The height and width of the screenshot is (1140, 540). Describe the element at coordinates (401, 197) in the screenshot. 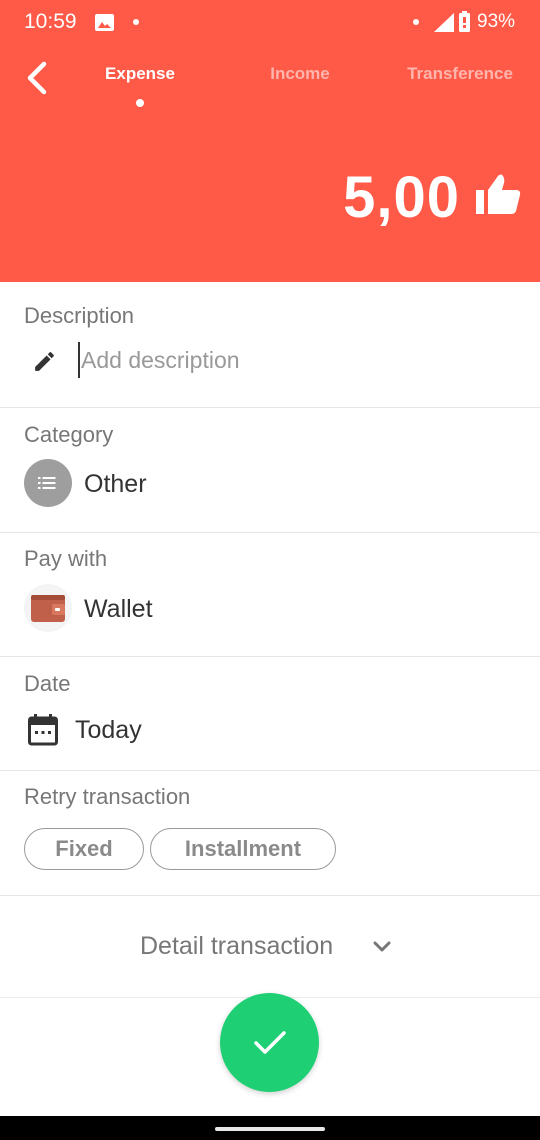

I see `amount-value: 5,00` at that location.